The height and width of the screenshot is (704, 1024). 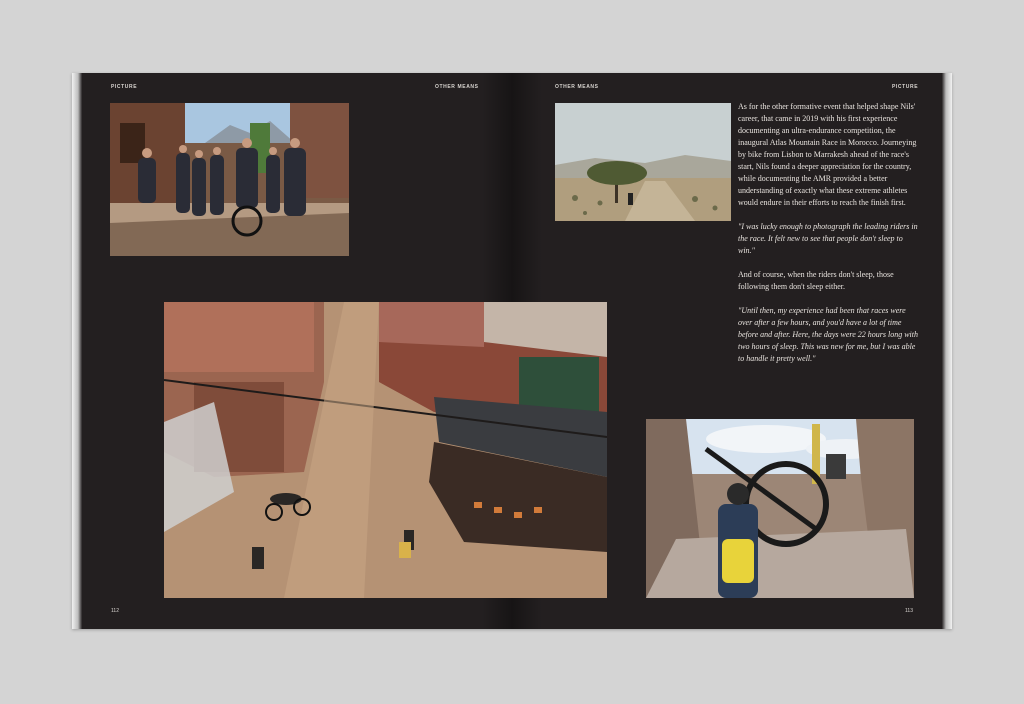 I want to click on running-head-left-page-title: OTHER MEANS, so click(x=457, y=87).